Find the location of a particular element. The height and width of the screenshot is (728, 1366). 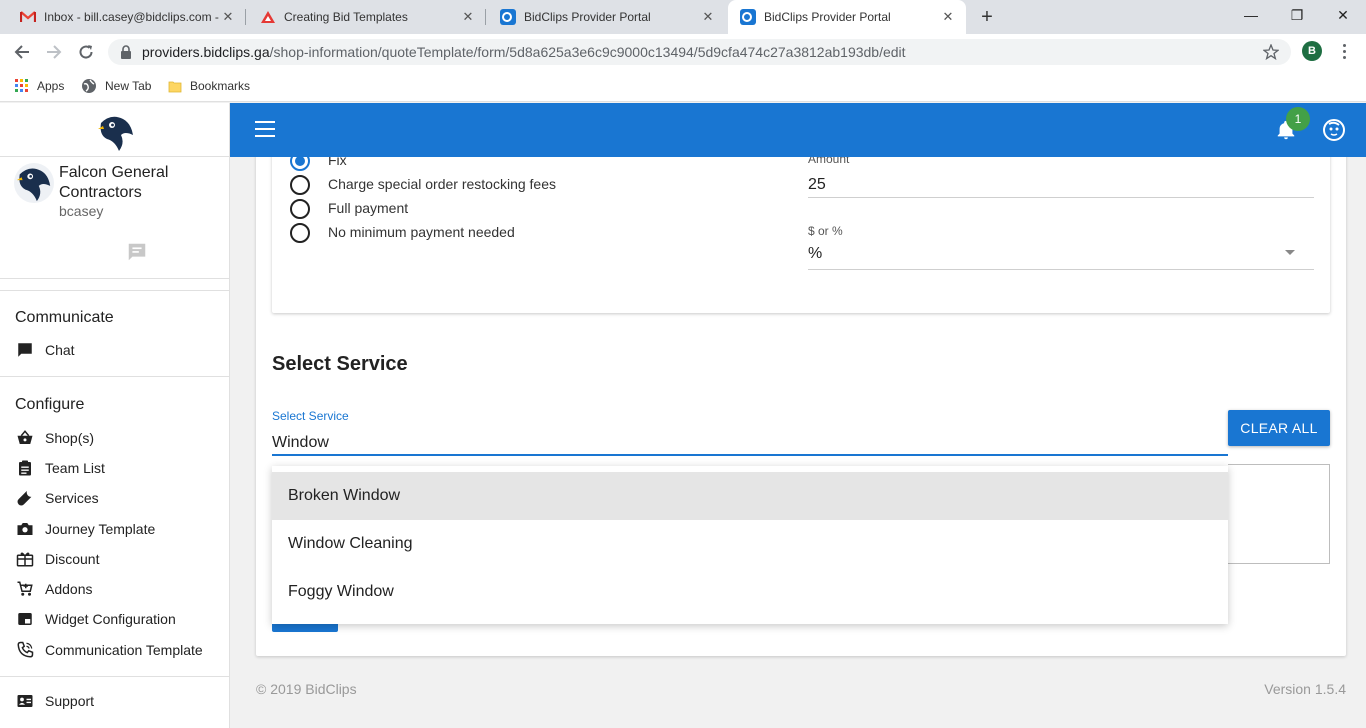

footer-copyright: © 2019 BidClips is located at coordinates (306, 689).